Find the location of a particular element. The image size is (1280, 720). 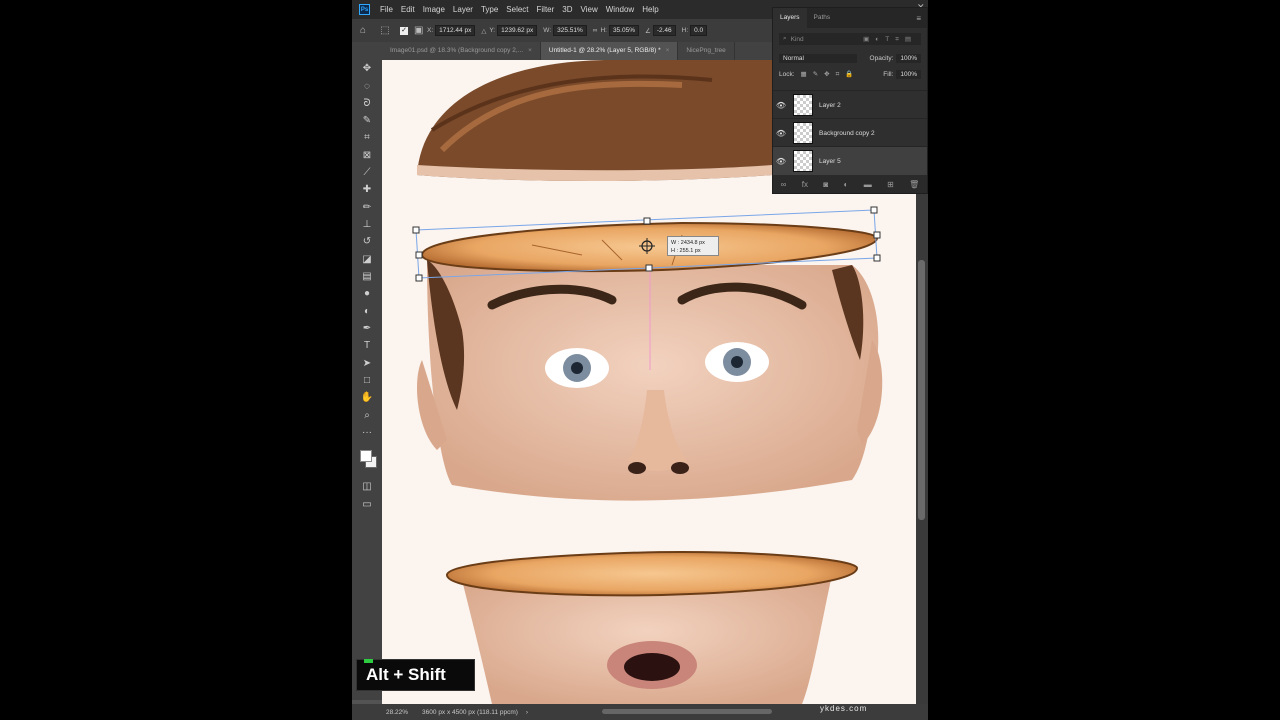

brush-tool-icon: ✏ is located at coordinates (367, 208).